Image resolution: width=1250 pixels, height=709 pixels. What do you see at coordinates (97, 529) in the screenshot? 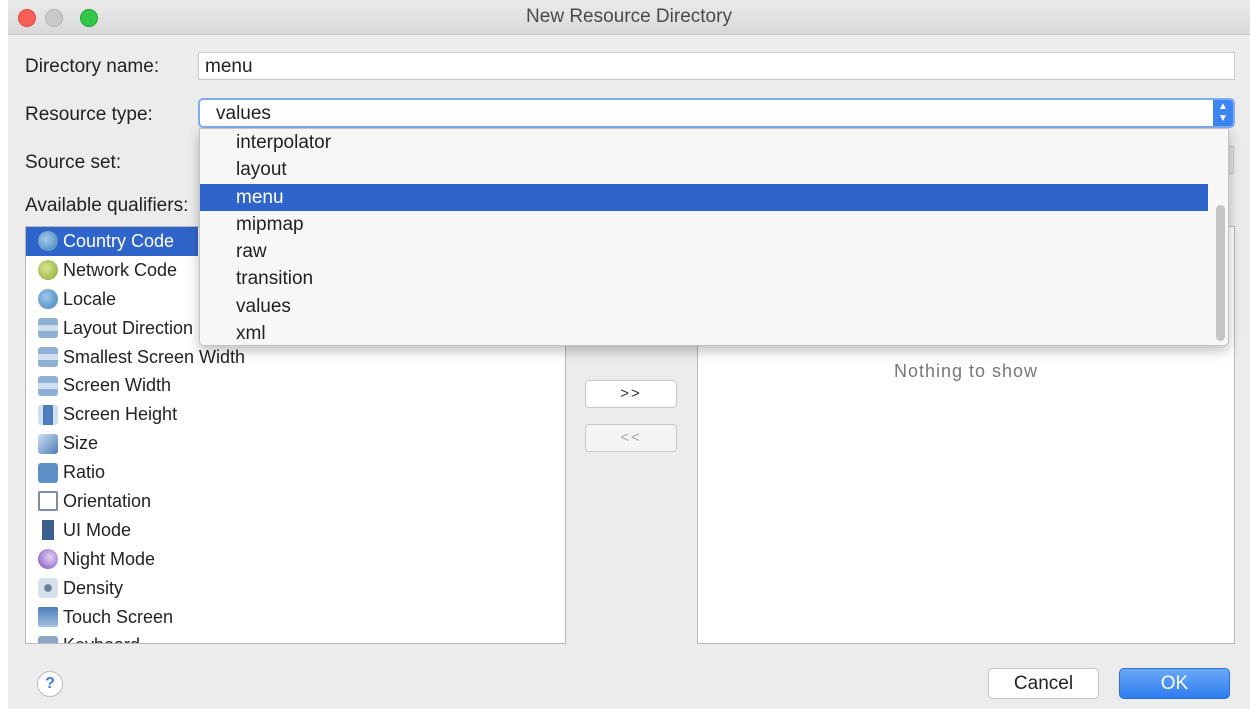
I see `list-item-label: UI Mode` at bounding box center [97, 529].